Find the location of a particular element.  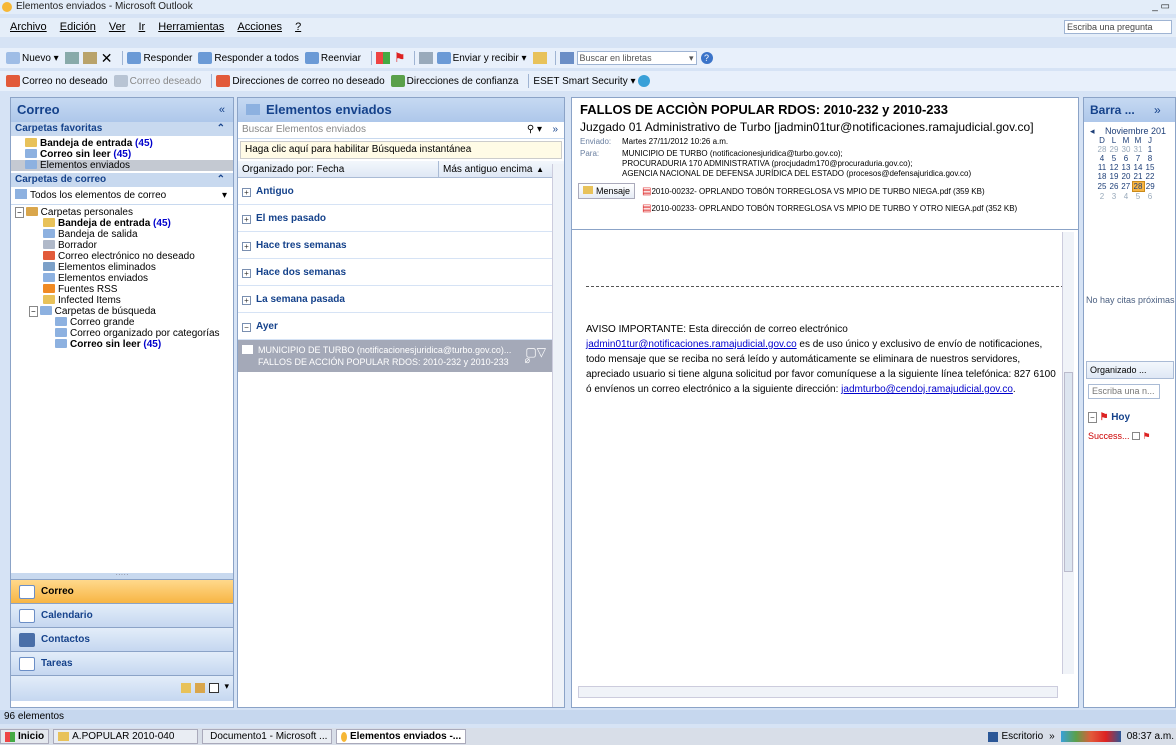

configure-buttons-icon: ▾ is located at coordinates (226, 686).